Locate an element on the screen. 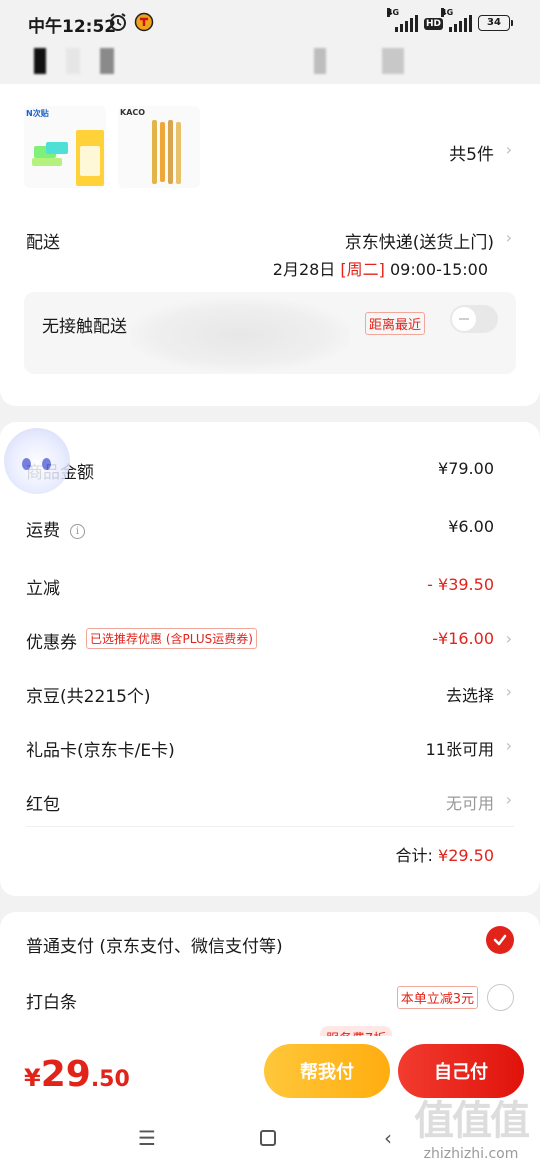  network-type: 4G is located at coordinates (393, 12).